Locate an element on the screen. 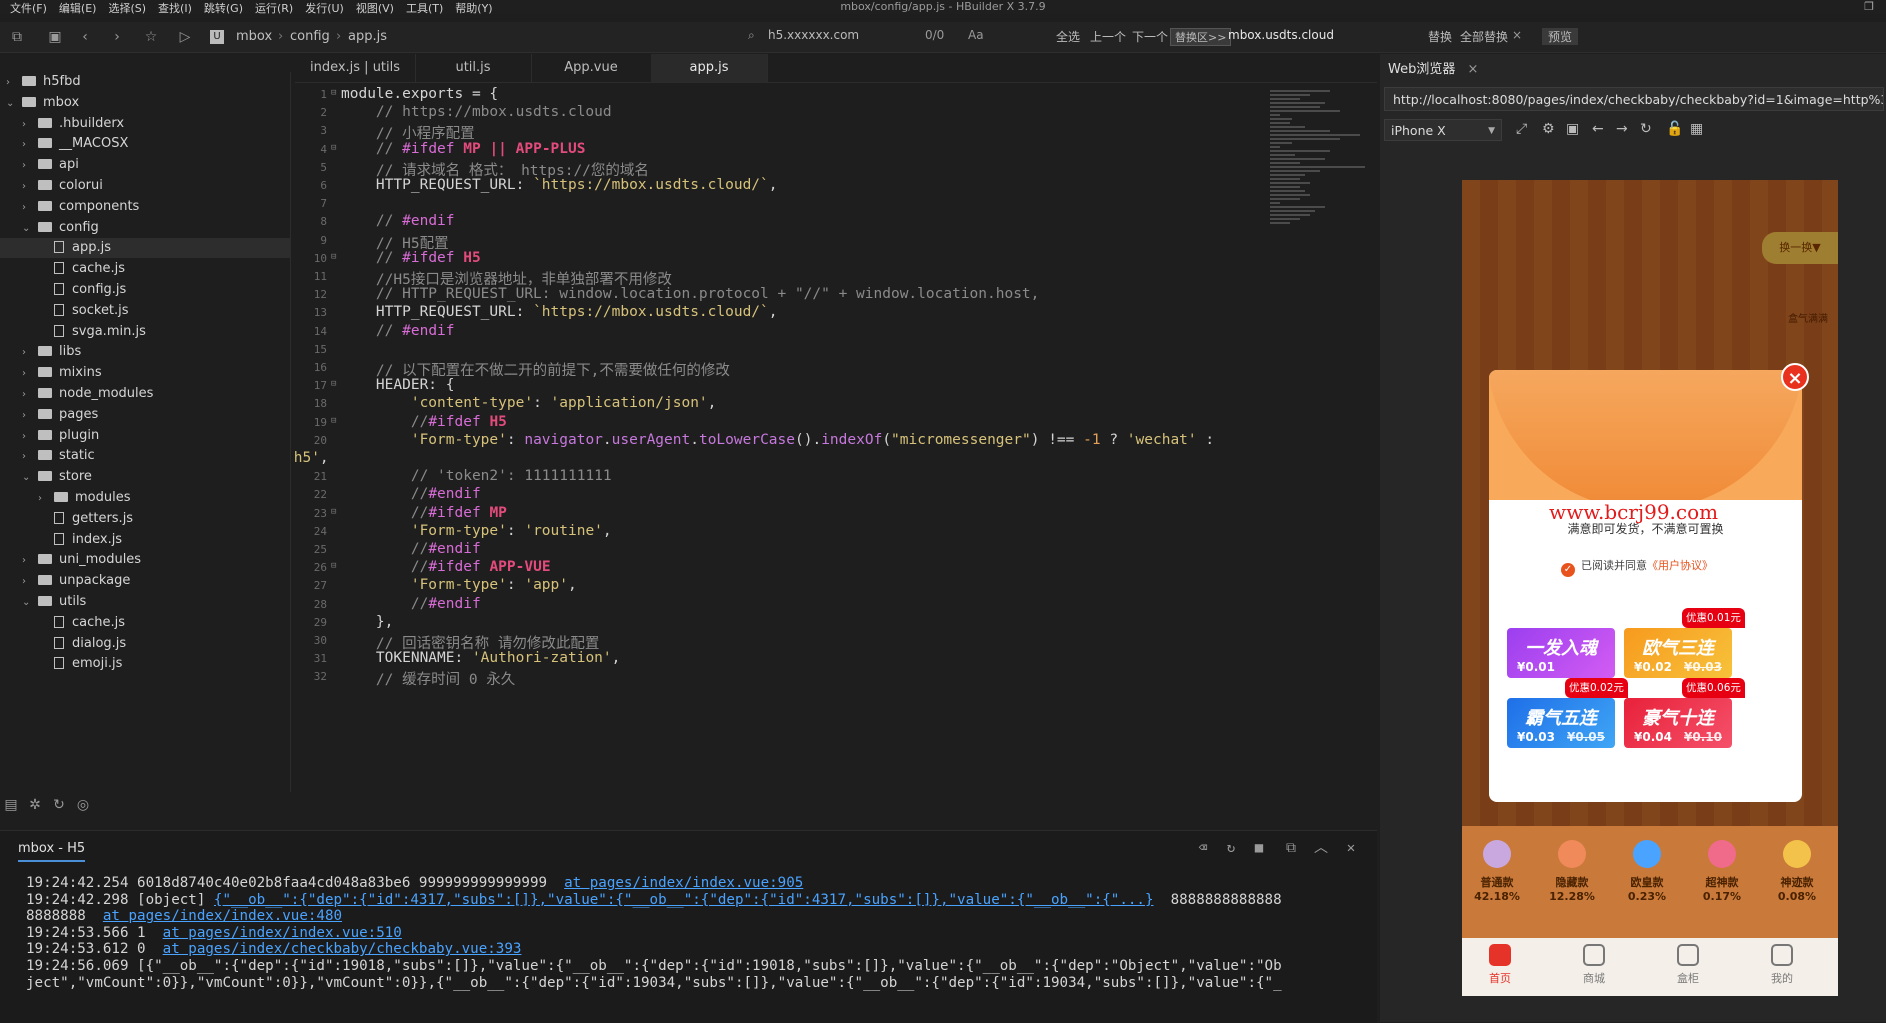 The height and width of the screenshot is (1023, 1886). replace-input: mbox.usdts.cloud is located at coordinates (1281, 35).